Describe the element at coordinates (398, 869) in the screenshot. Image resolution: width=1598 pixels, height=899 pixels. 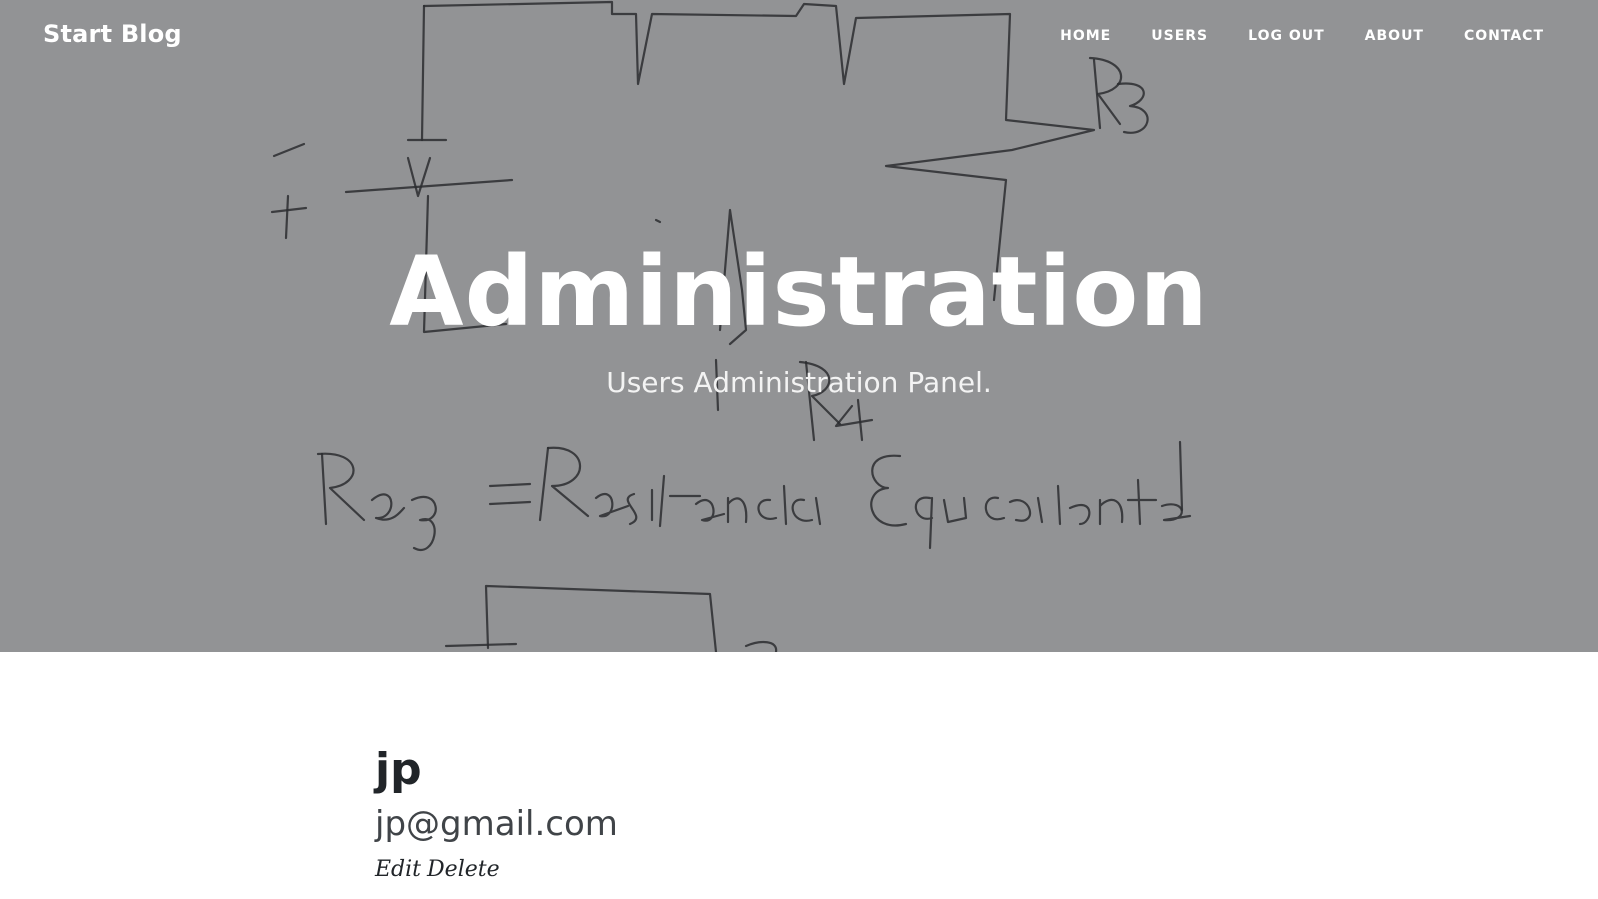
I see `edit-user-link: Edit` at that location.